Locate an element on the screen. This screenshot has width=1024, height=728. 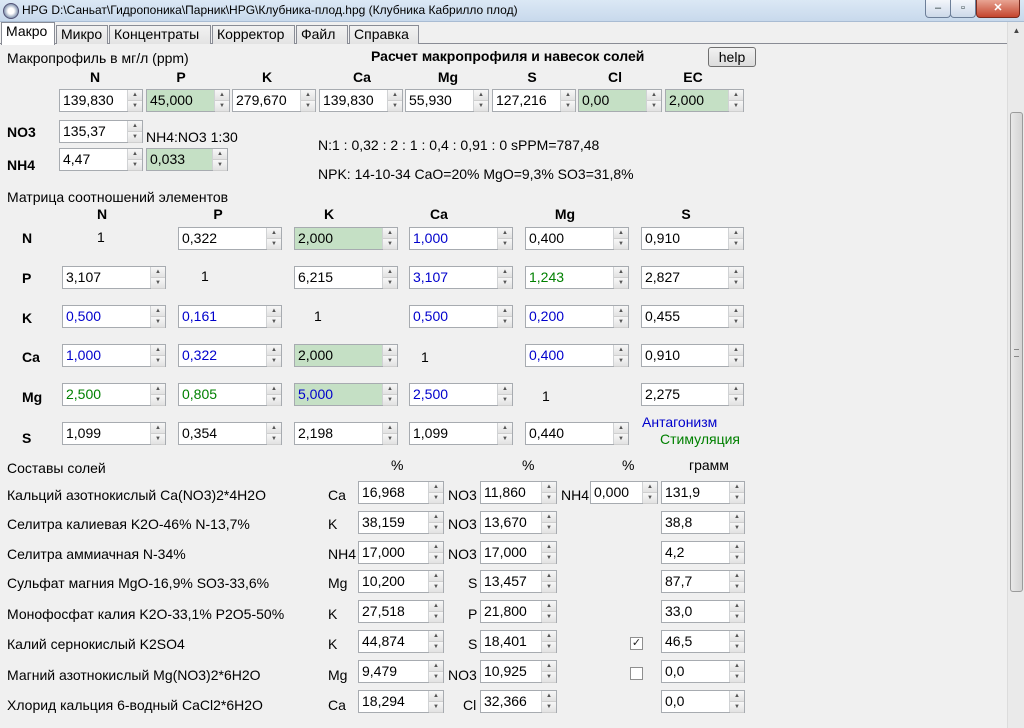
matrix-mg-s: 2,275 ▲ ▼ is located at coordinates (692, 394).